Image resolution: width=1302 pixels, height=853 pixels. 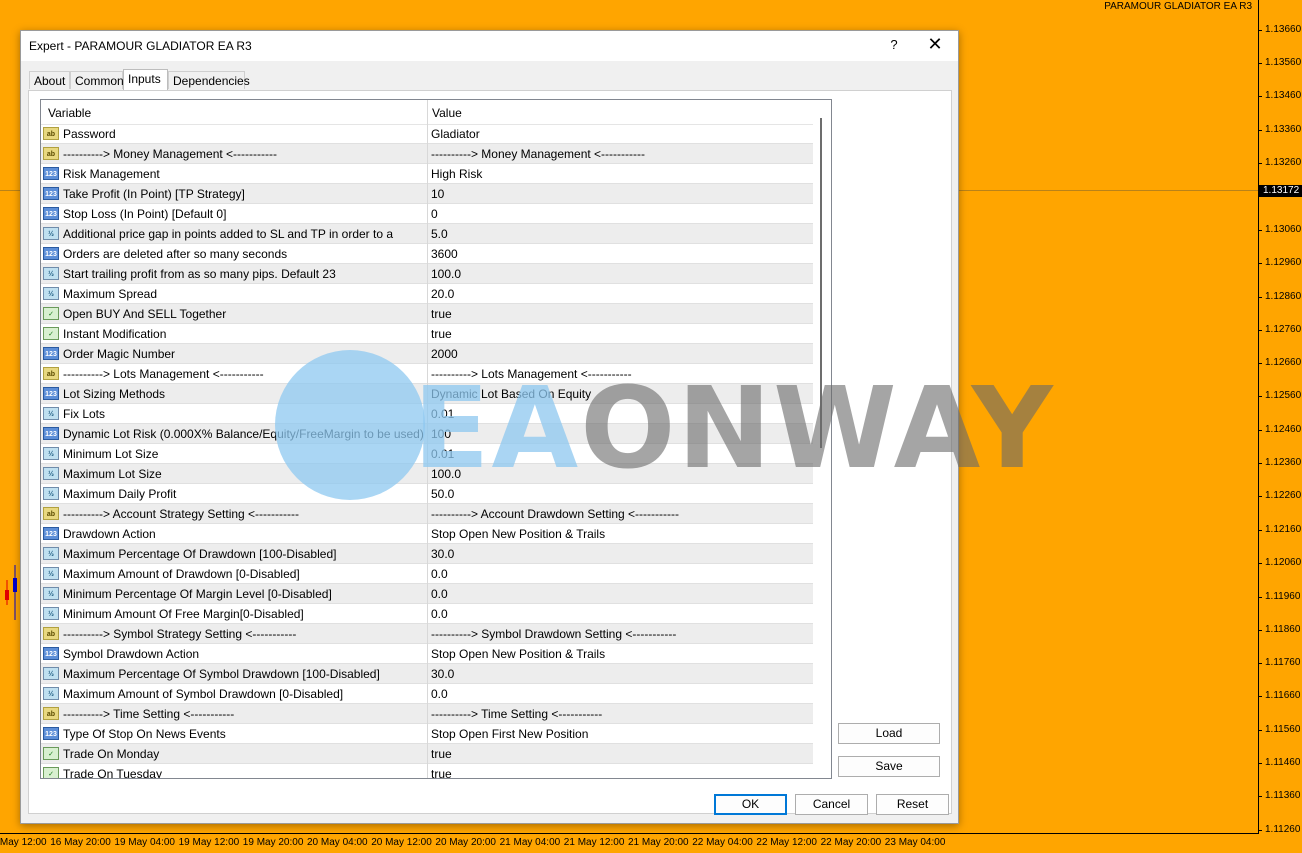 What do you see at coordinates (1283, 162) in the screenshot?
I see `price-label: 1.13260` at bounding box center [1283, 162].